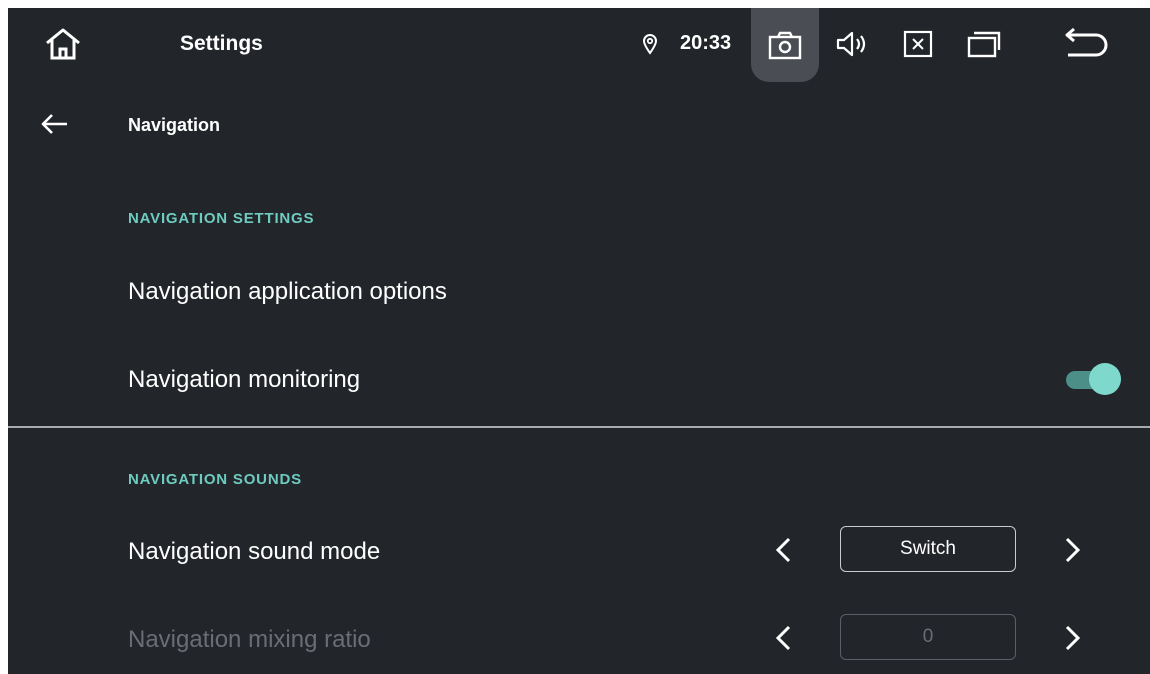  I want to click on page-header: Navigation, so click(579, 124).